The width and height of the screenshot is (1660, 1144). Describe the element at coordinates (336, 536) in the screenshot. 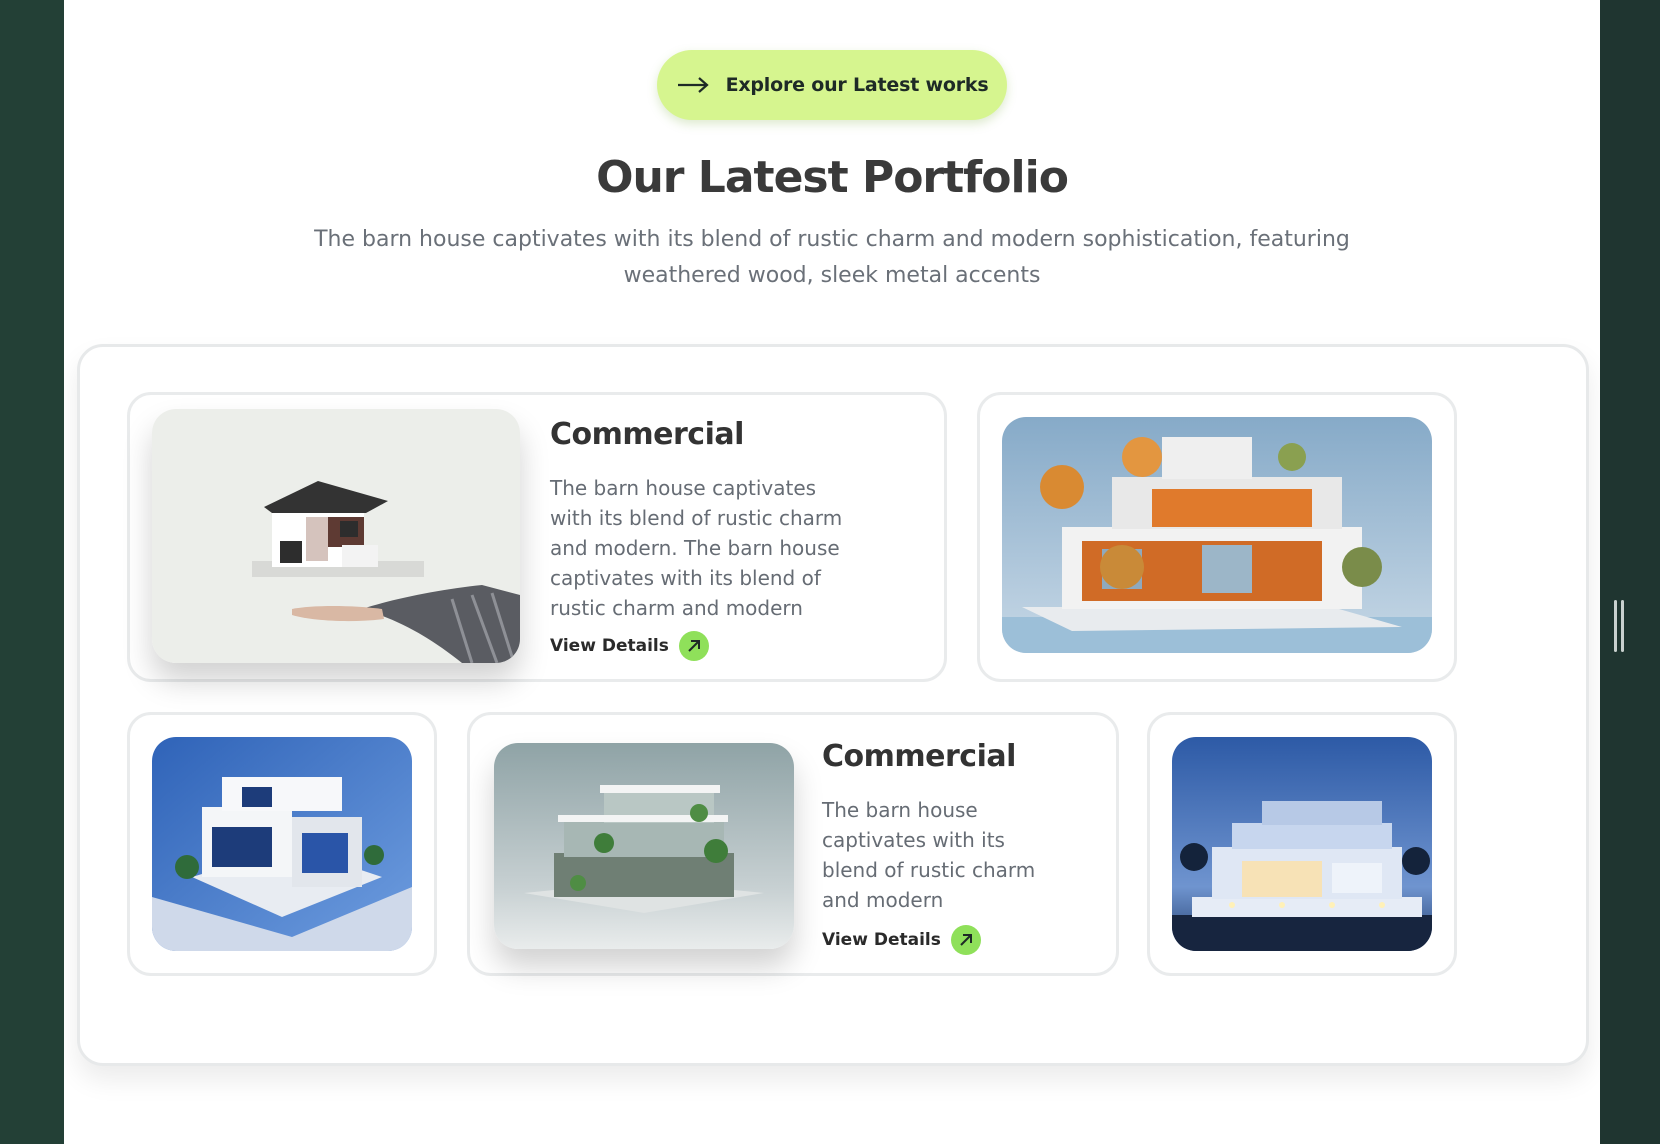

I see `portfolio-image-hand-house` at that location.